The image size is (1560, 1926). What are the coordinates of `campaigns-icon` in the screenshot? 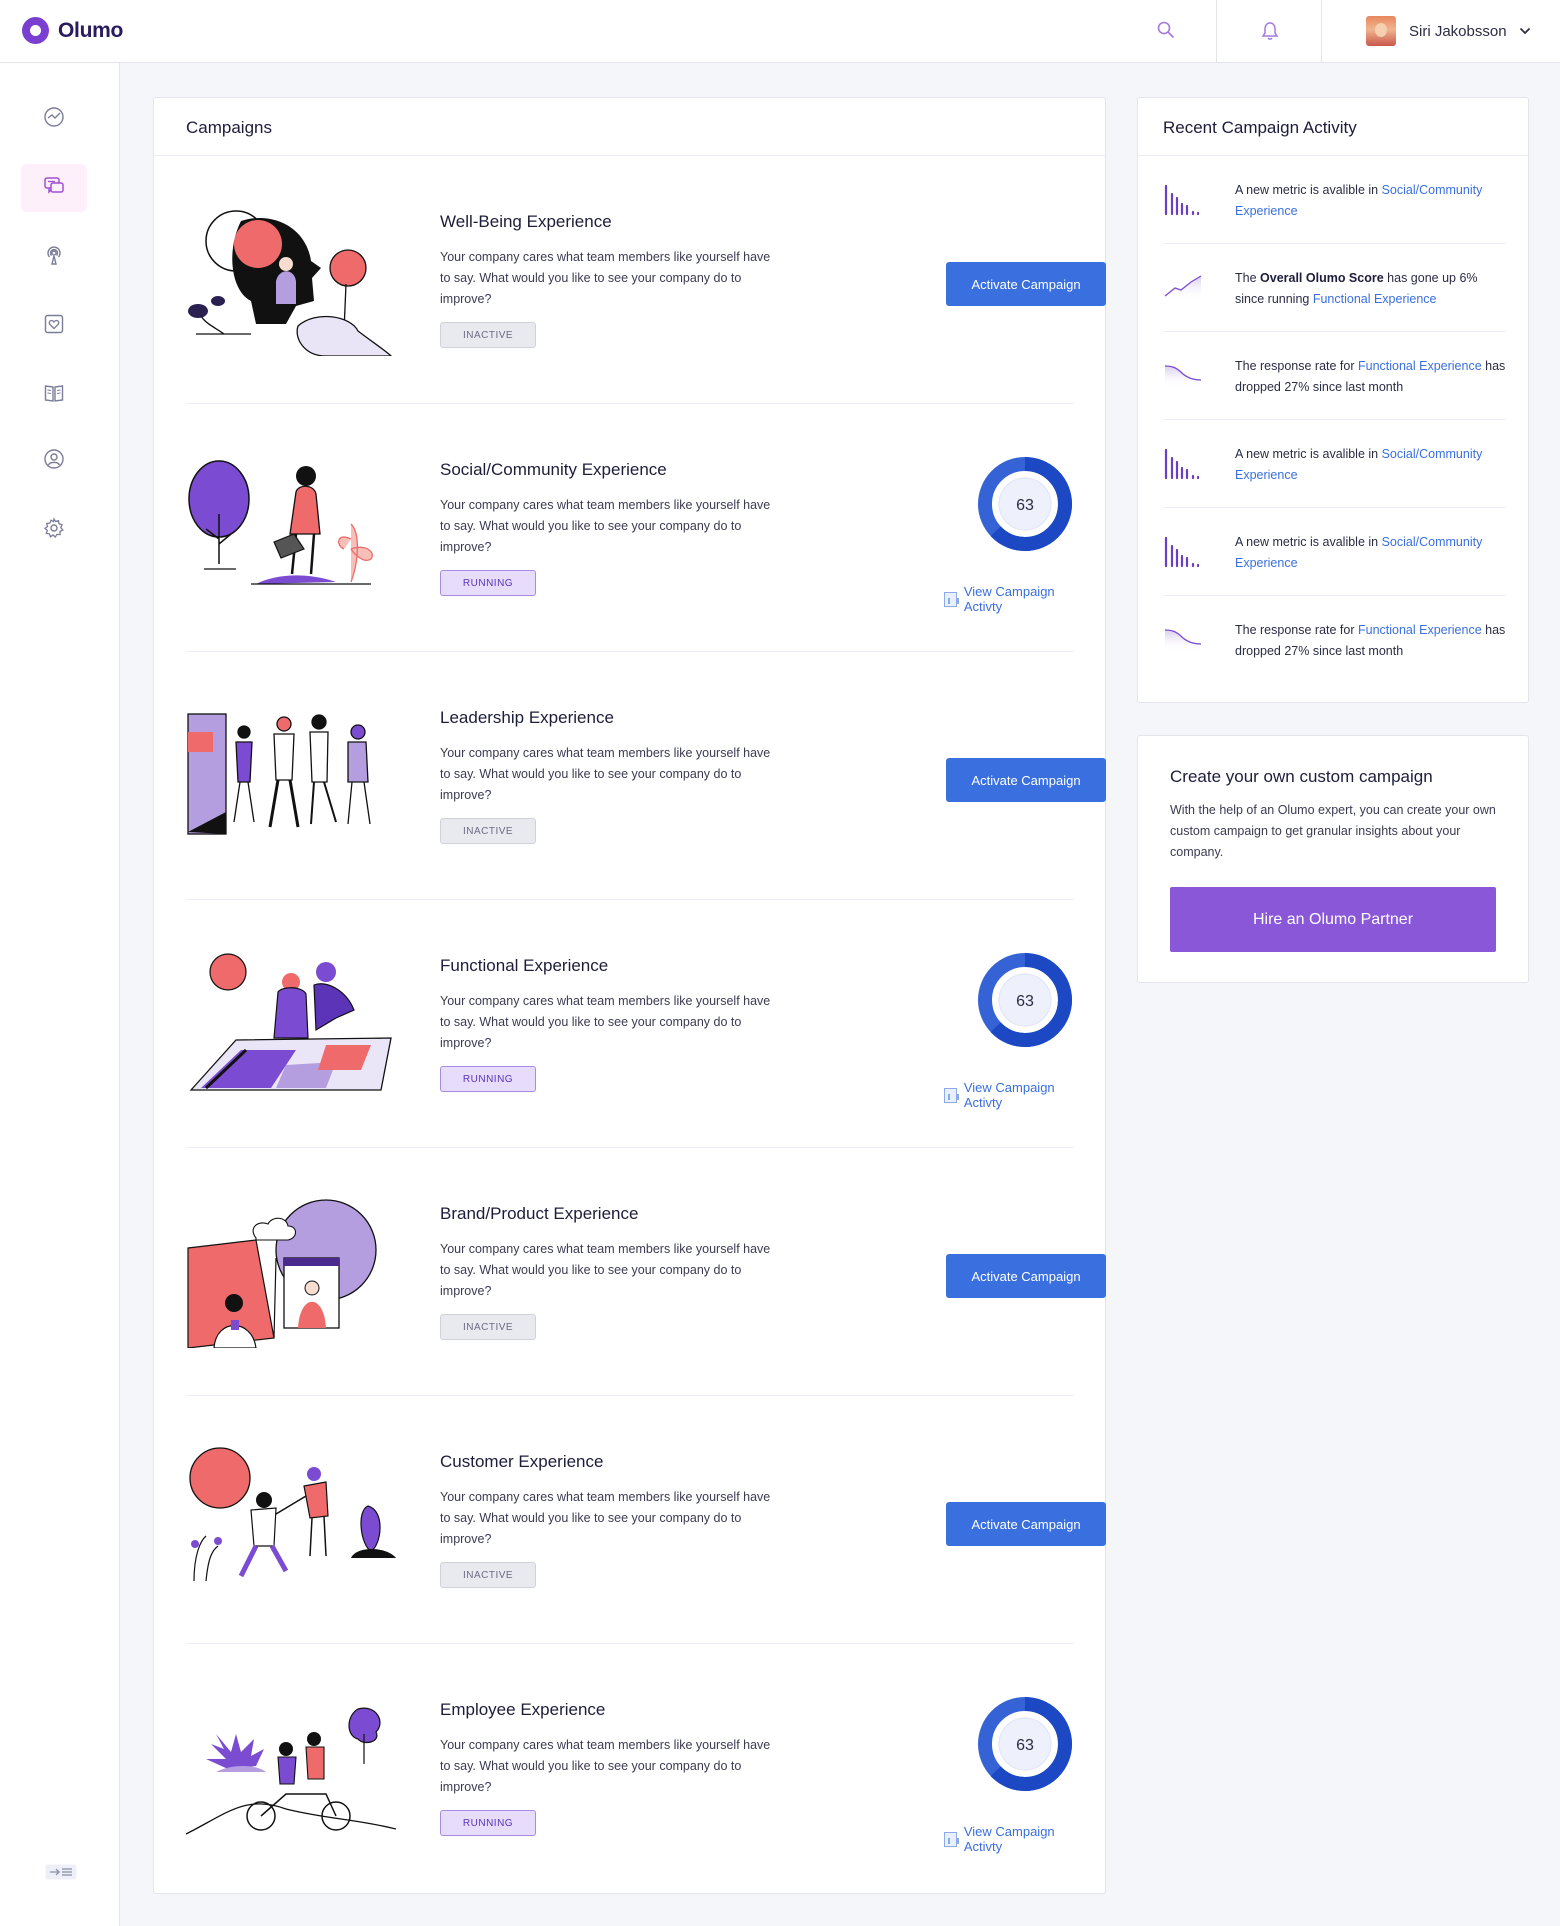 It's located at (54, 188).